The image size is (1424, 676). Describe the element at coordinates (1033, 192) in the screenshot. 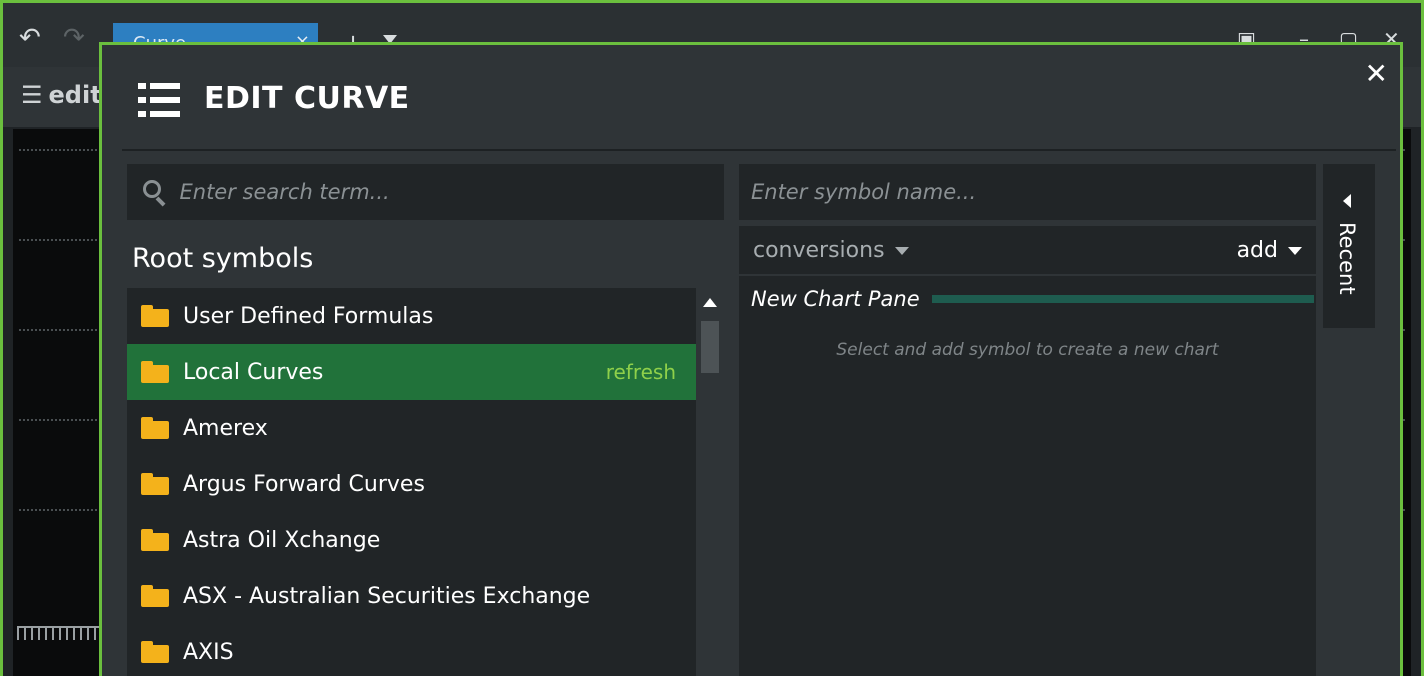

I see `symbol-name-input` at that location.